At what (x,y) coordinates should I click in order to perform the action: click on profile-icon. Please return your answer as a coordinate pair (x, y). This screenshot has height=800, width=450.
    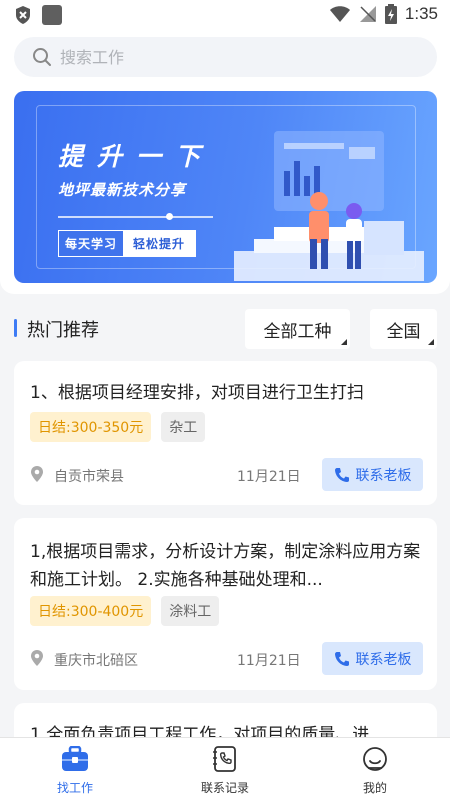
    Looking at the image, I should click on (375, 759).